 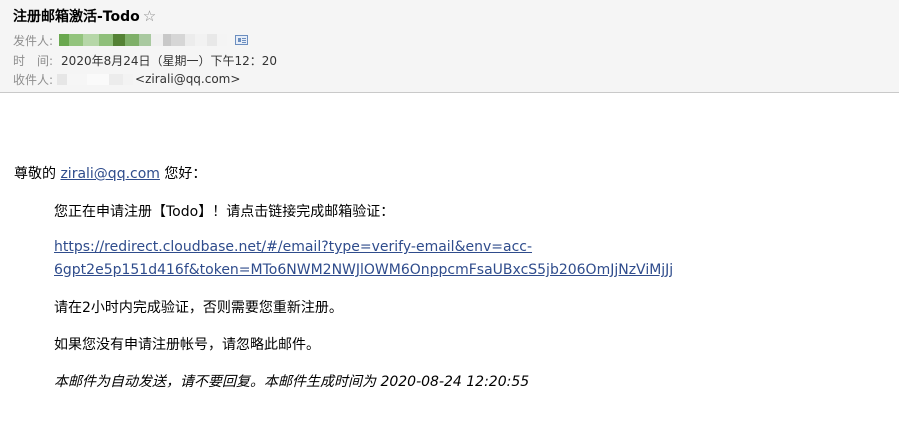 I want to click on greeting-email-link: zirali@qq.com, so click(x=109, y=174).